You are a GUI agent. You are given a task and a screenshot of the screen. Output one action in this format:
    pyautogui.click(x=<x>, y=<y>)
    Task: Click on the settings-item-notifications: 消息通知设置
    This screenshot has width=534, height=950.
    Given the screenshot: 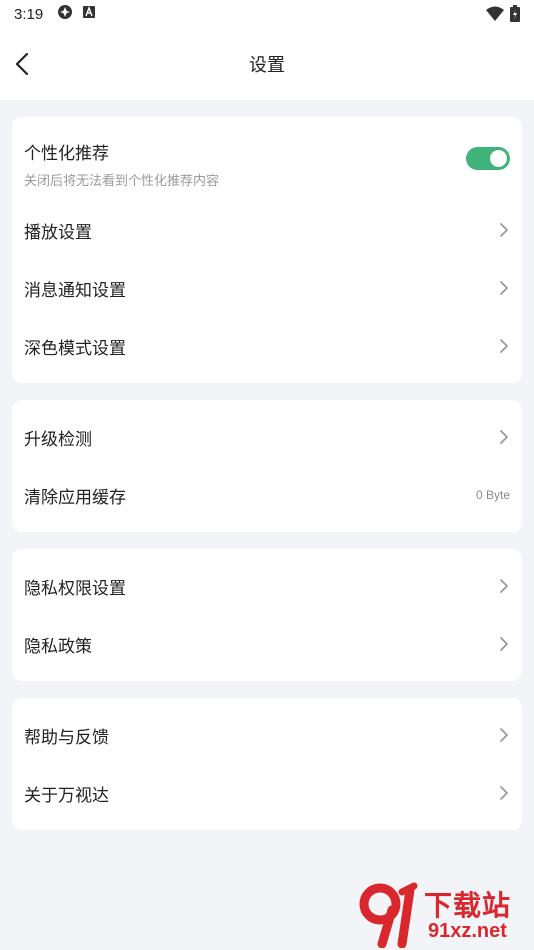 What is the action you would take?
    pyautogui.click(x=267, y=288)
    